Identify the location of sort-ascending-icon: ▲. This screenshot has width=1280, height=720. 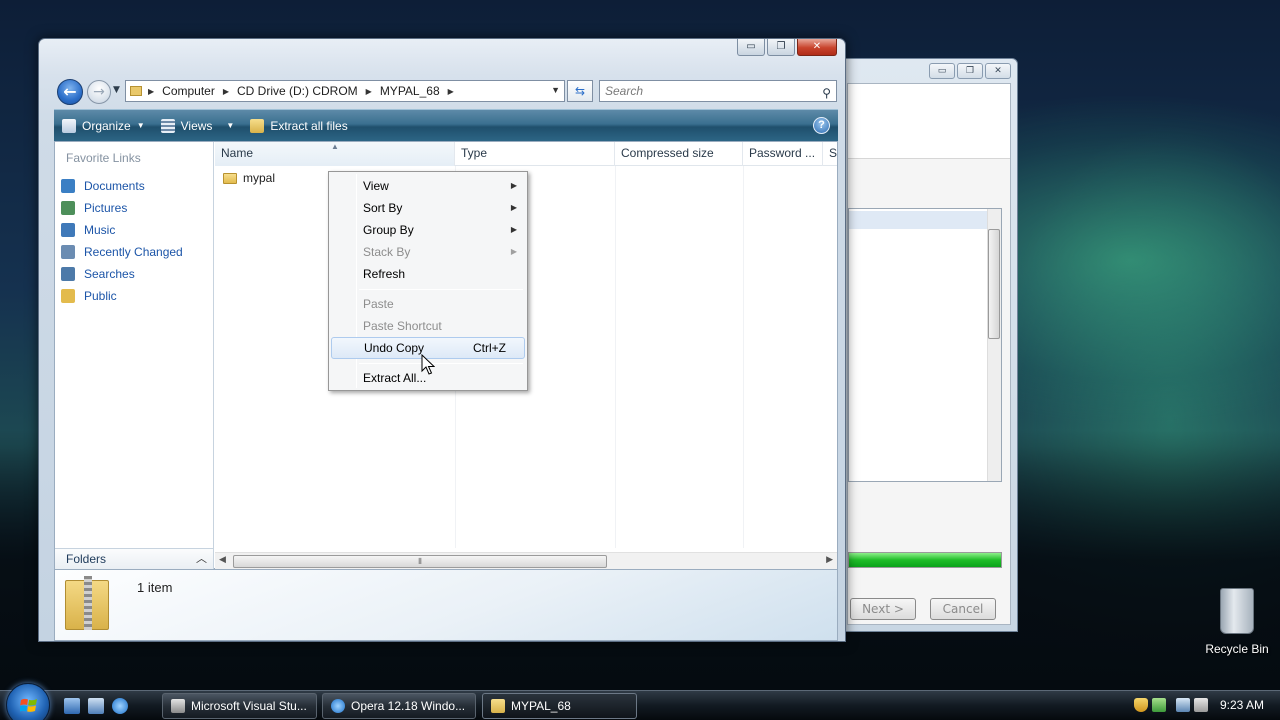
(335, 146).